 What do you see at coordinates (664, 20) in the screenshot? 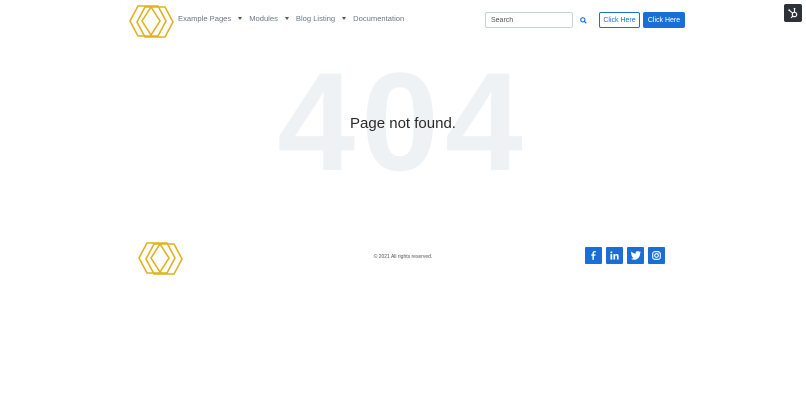
I see `cta-solid-button: Click Here` at bounding box center [664, 20].